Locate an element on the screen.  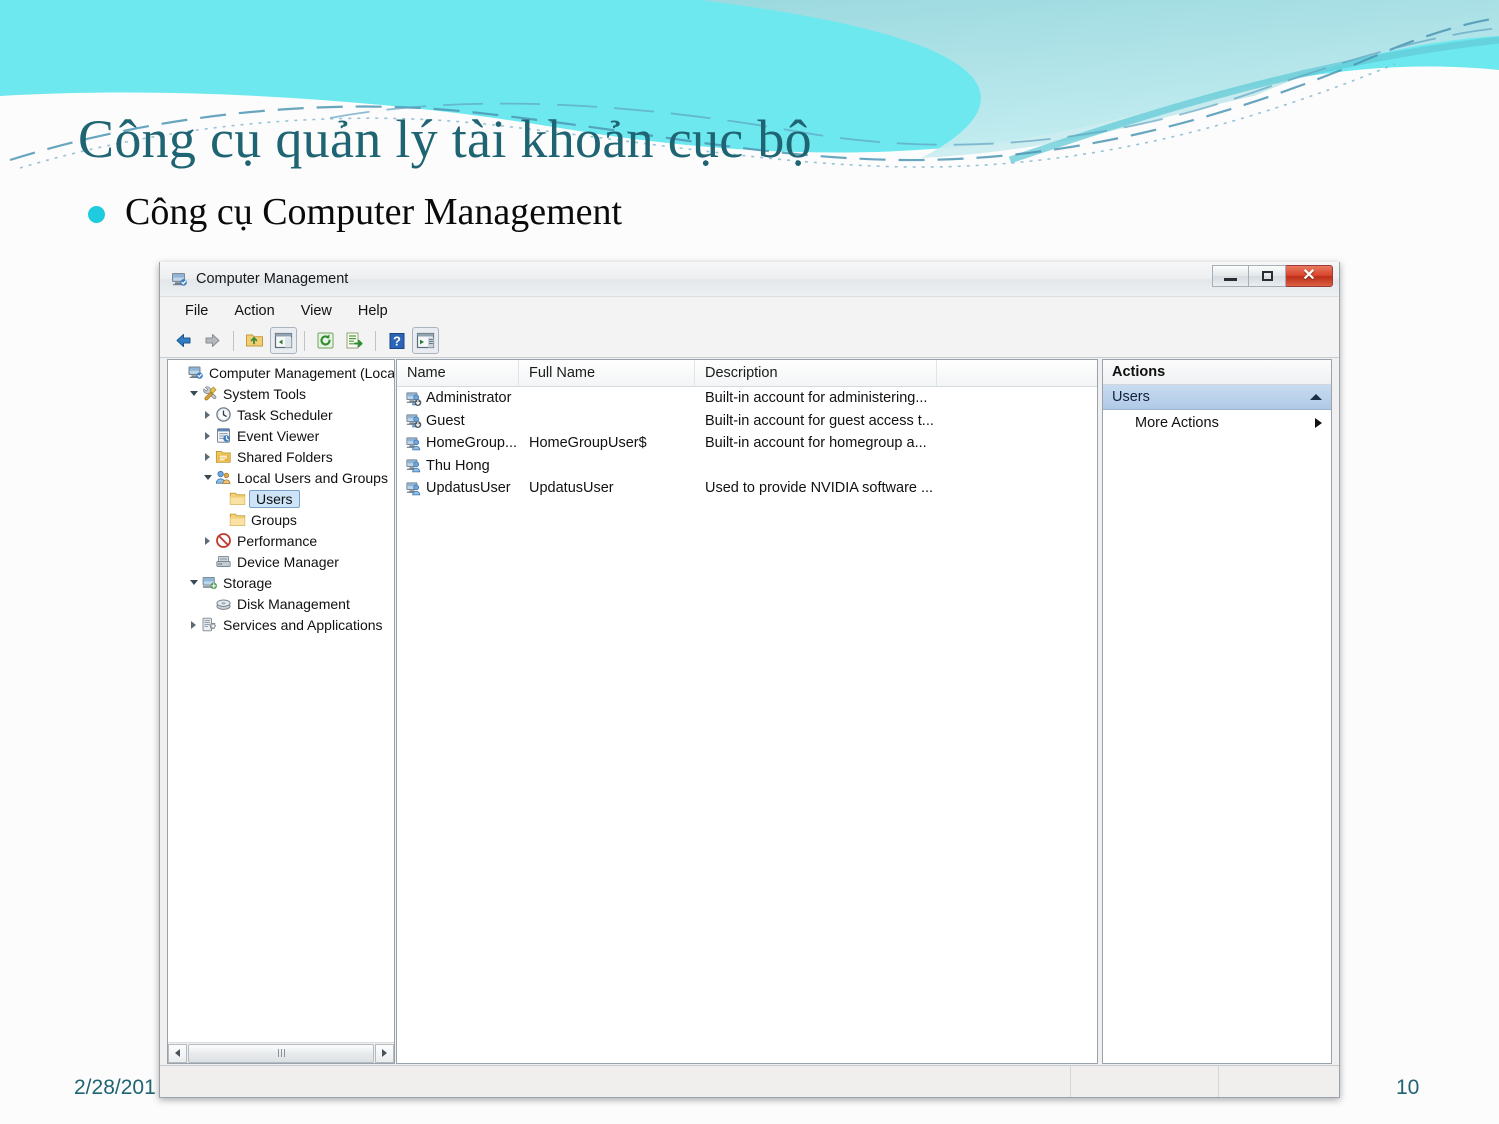
tree-item-services-and-applications: Services and Applications is located at coordinates (281, 624).